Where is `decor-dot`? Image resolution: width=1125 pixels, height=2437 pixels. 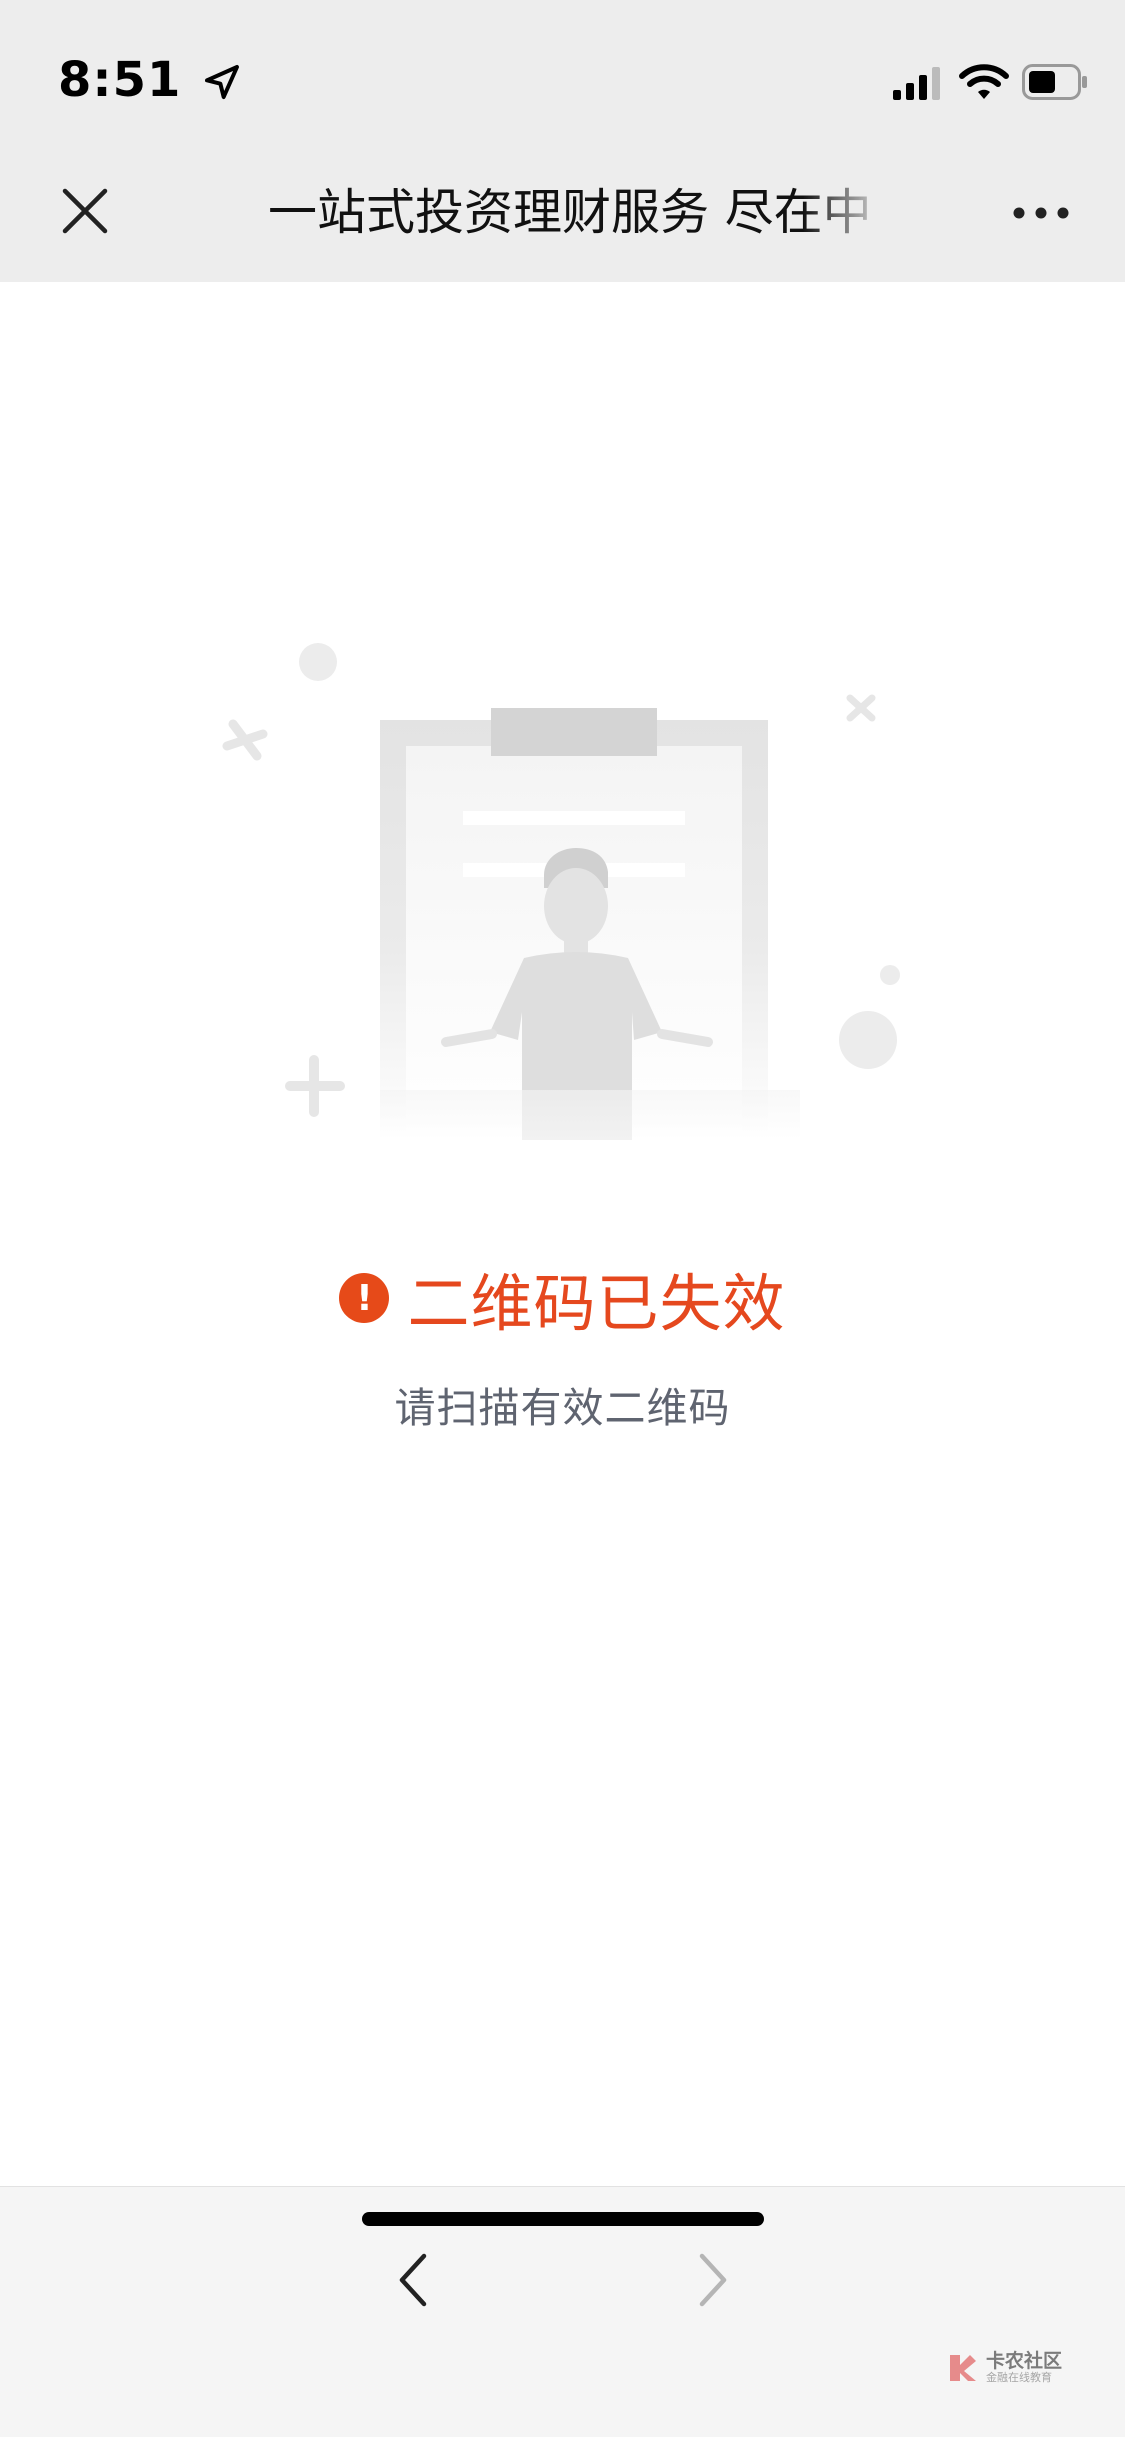
decor-dot is located at coordinates (890, 975).